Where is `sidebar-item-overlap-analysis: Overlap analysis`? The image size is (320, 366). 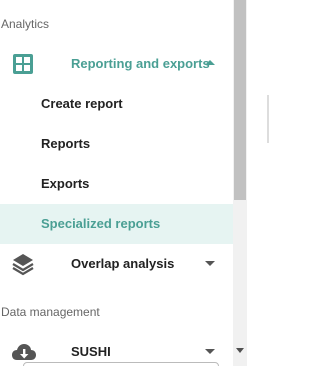
sidebar-item-overlap-analysis: Overlap analysis is located at coordinates (116, 264).